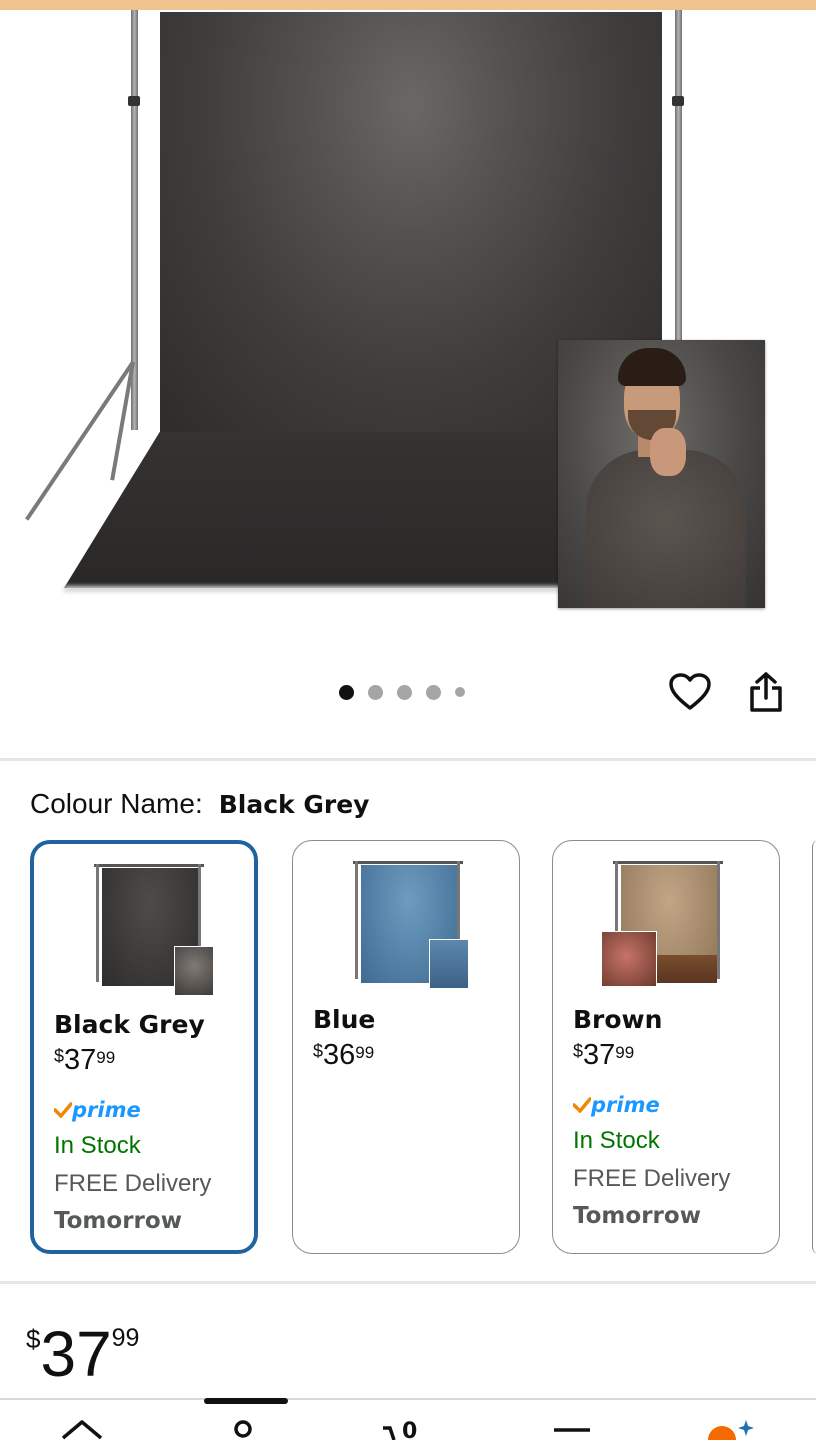 This screenshot has width=816, height=1444. Describe the element at coordinates (246, 1401) in the screenshot. I see `active-tab-indicator` at that location.